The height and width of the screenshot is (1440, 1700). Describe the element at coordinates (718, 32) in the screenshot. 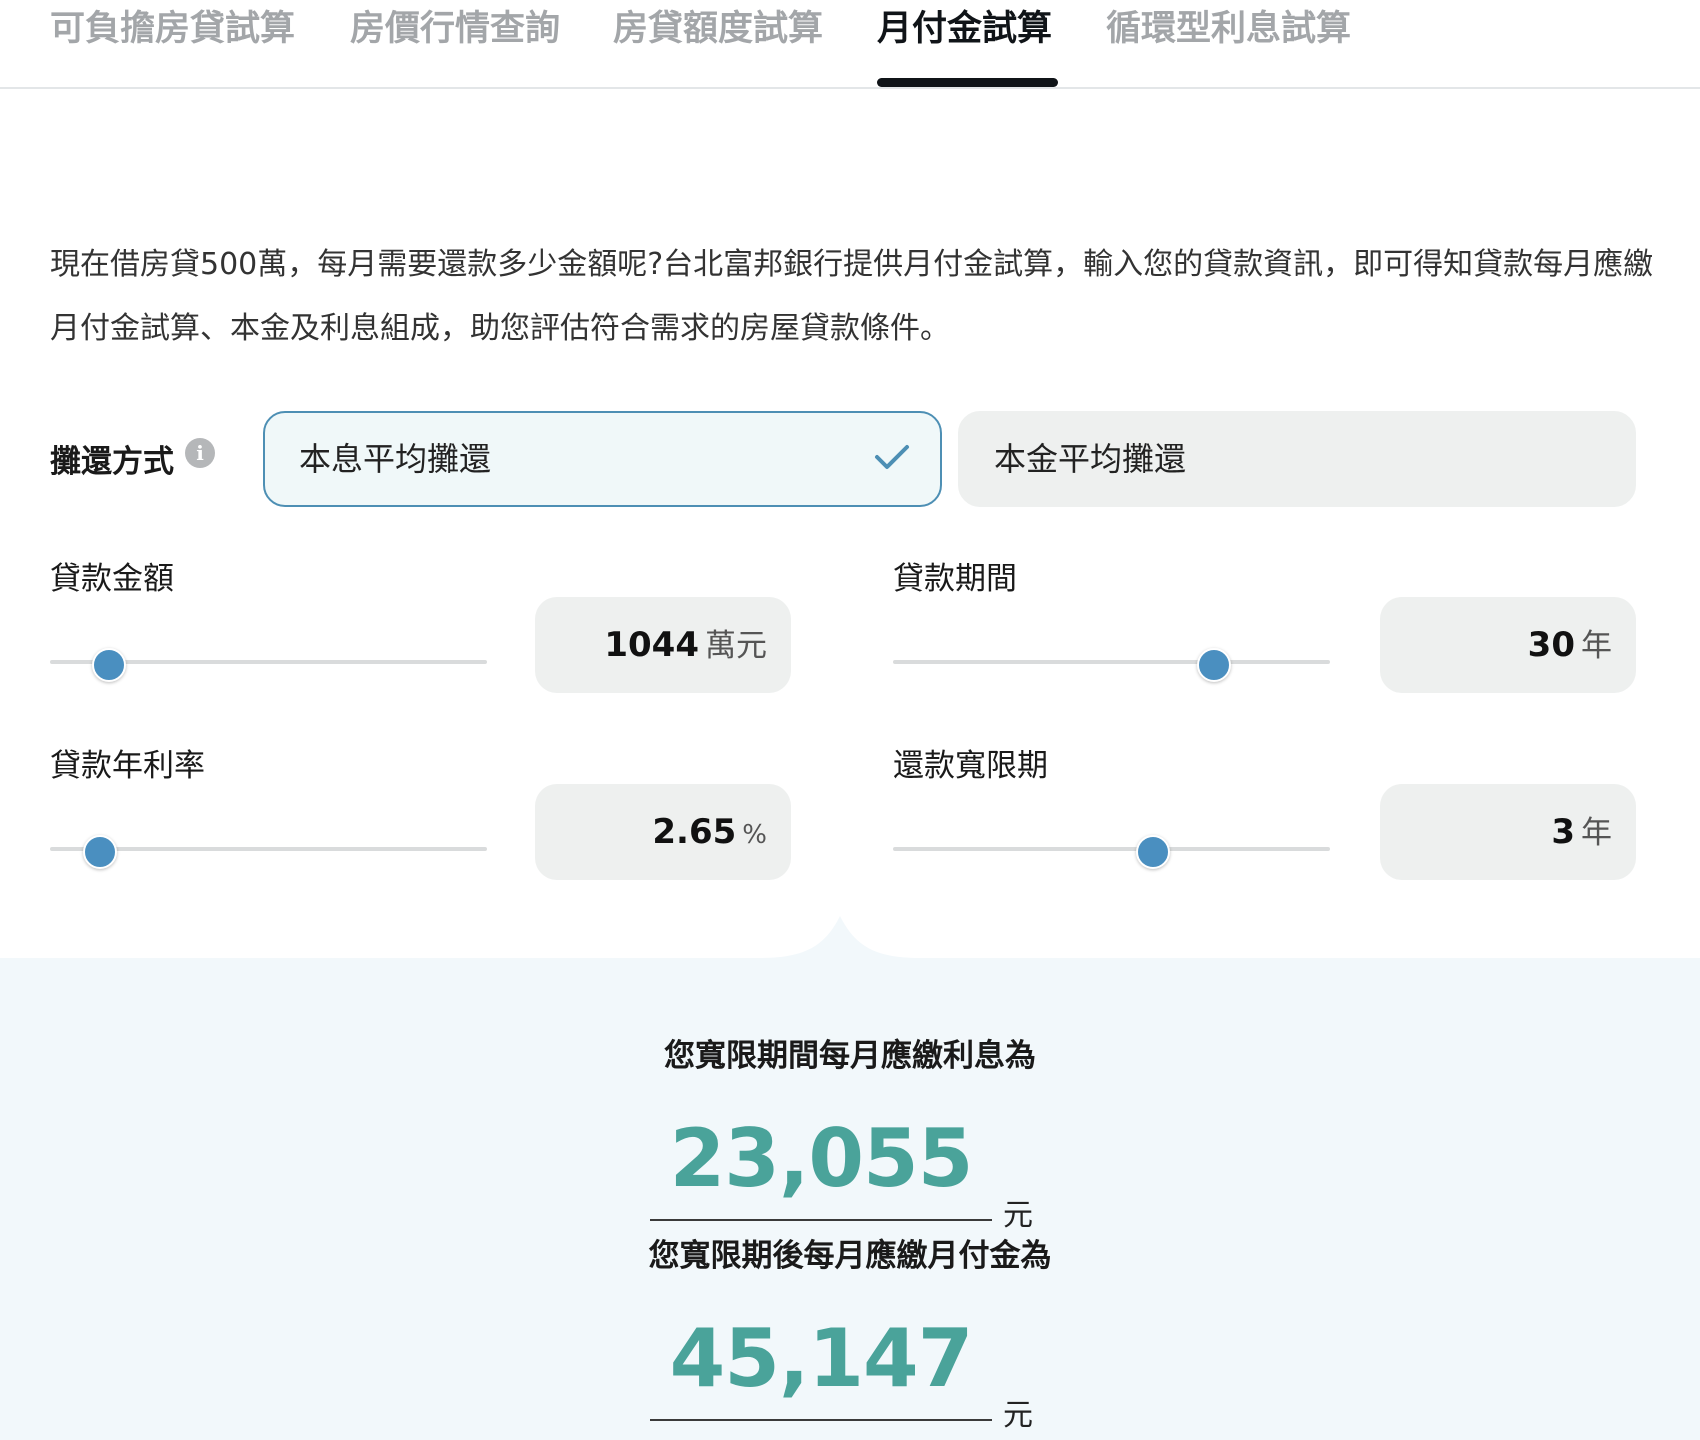

I see `tab-loan-limit: 房貸額度試算` at that location.